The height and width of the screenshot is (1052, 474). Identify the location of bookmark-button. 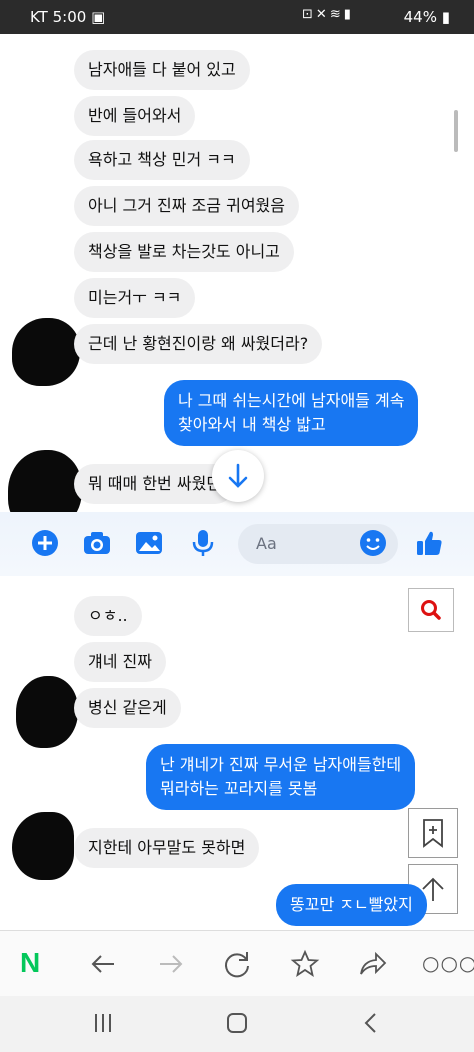
(433, 833).